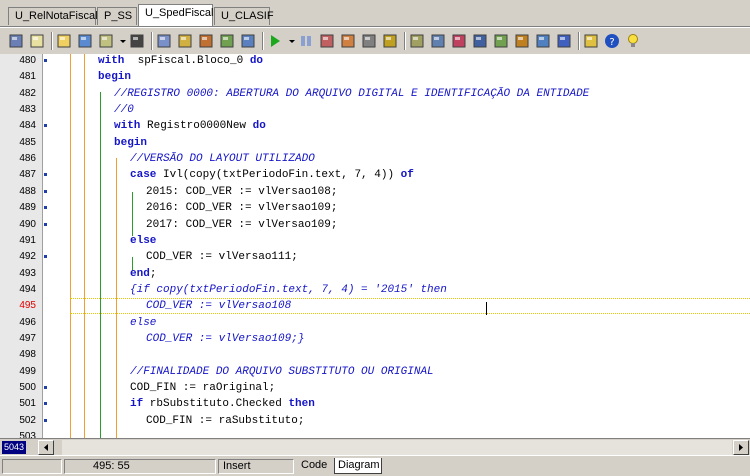 The width and height of the screenshot is (750, 476). Describe the element at coordinates (591, 41) in the screenshot. I see `palette-icon` at that location.